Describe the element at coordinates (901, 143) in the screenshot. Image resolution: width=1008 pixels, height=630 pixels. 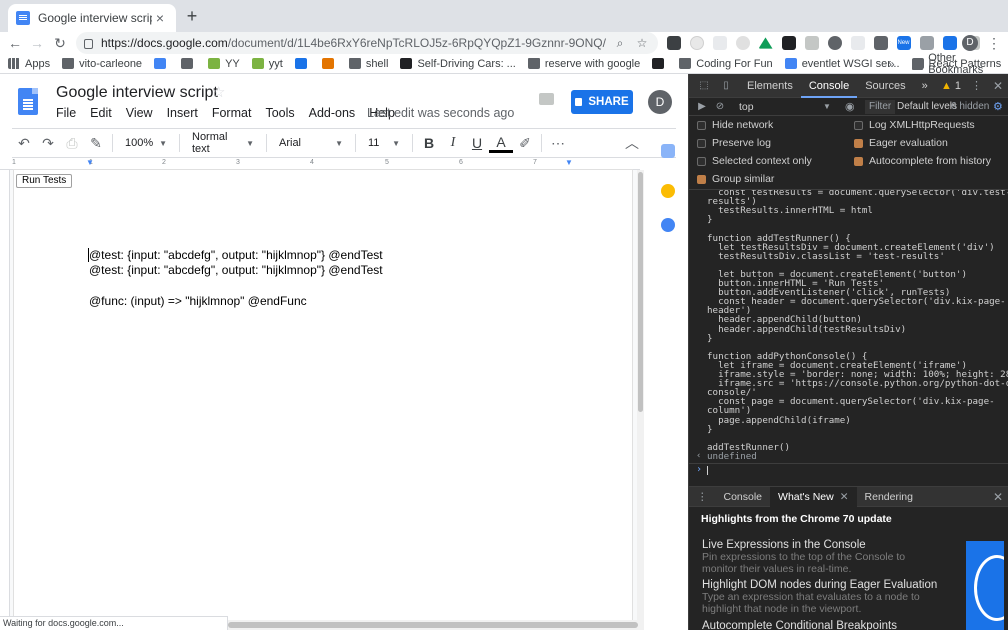
I see `console-setting-checkbox: Eager evaluation` at that location.